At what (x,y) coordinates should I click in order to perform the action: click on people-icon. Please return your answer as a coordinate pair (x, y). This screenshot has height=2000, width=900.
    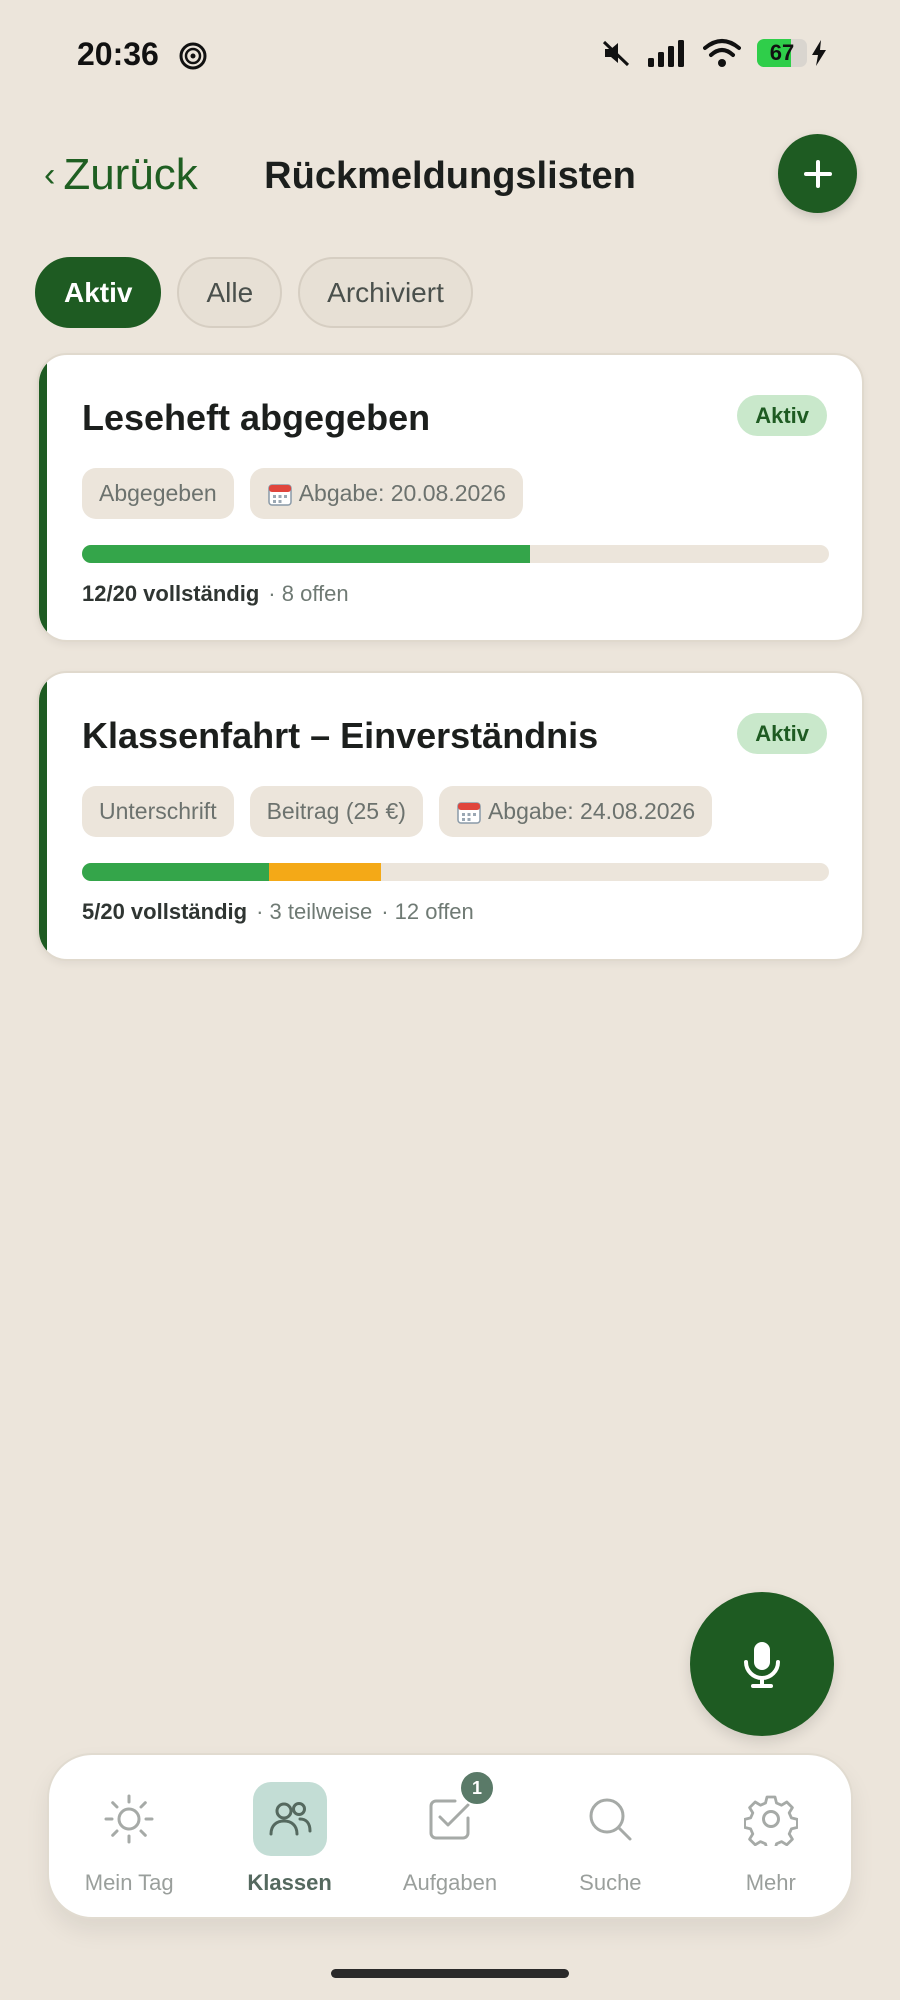
    Looking at the image, I should click on (290, 1819).